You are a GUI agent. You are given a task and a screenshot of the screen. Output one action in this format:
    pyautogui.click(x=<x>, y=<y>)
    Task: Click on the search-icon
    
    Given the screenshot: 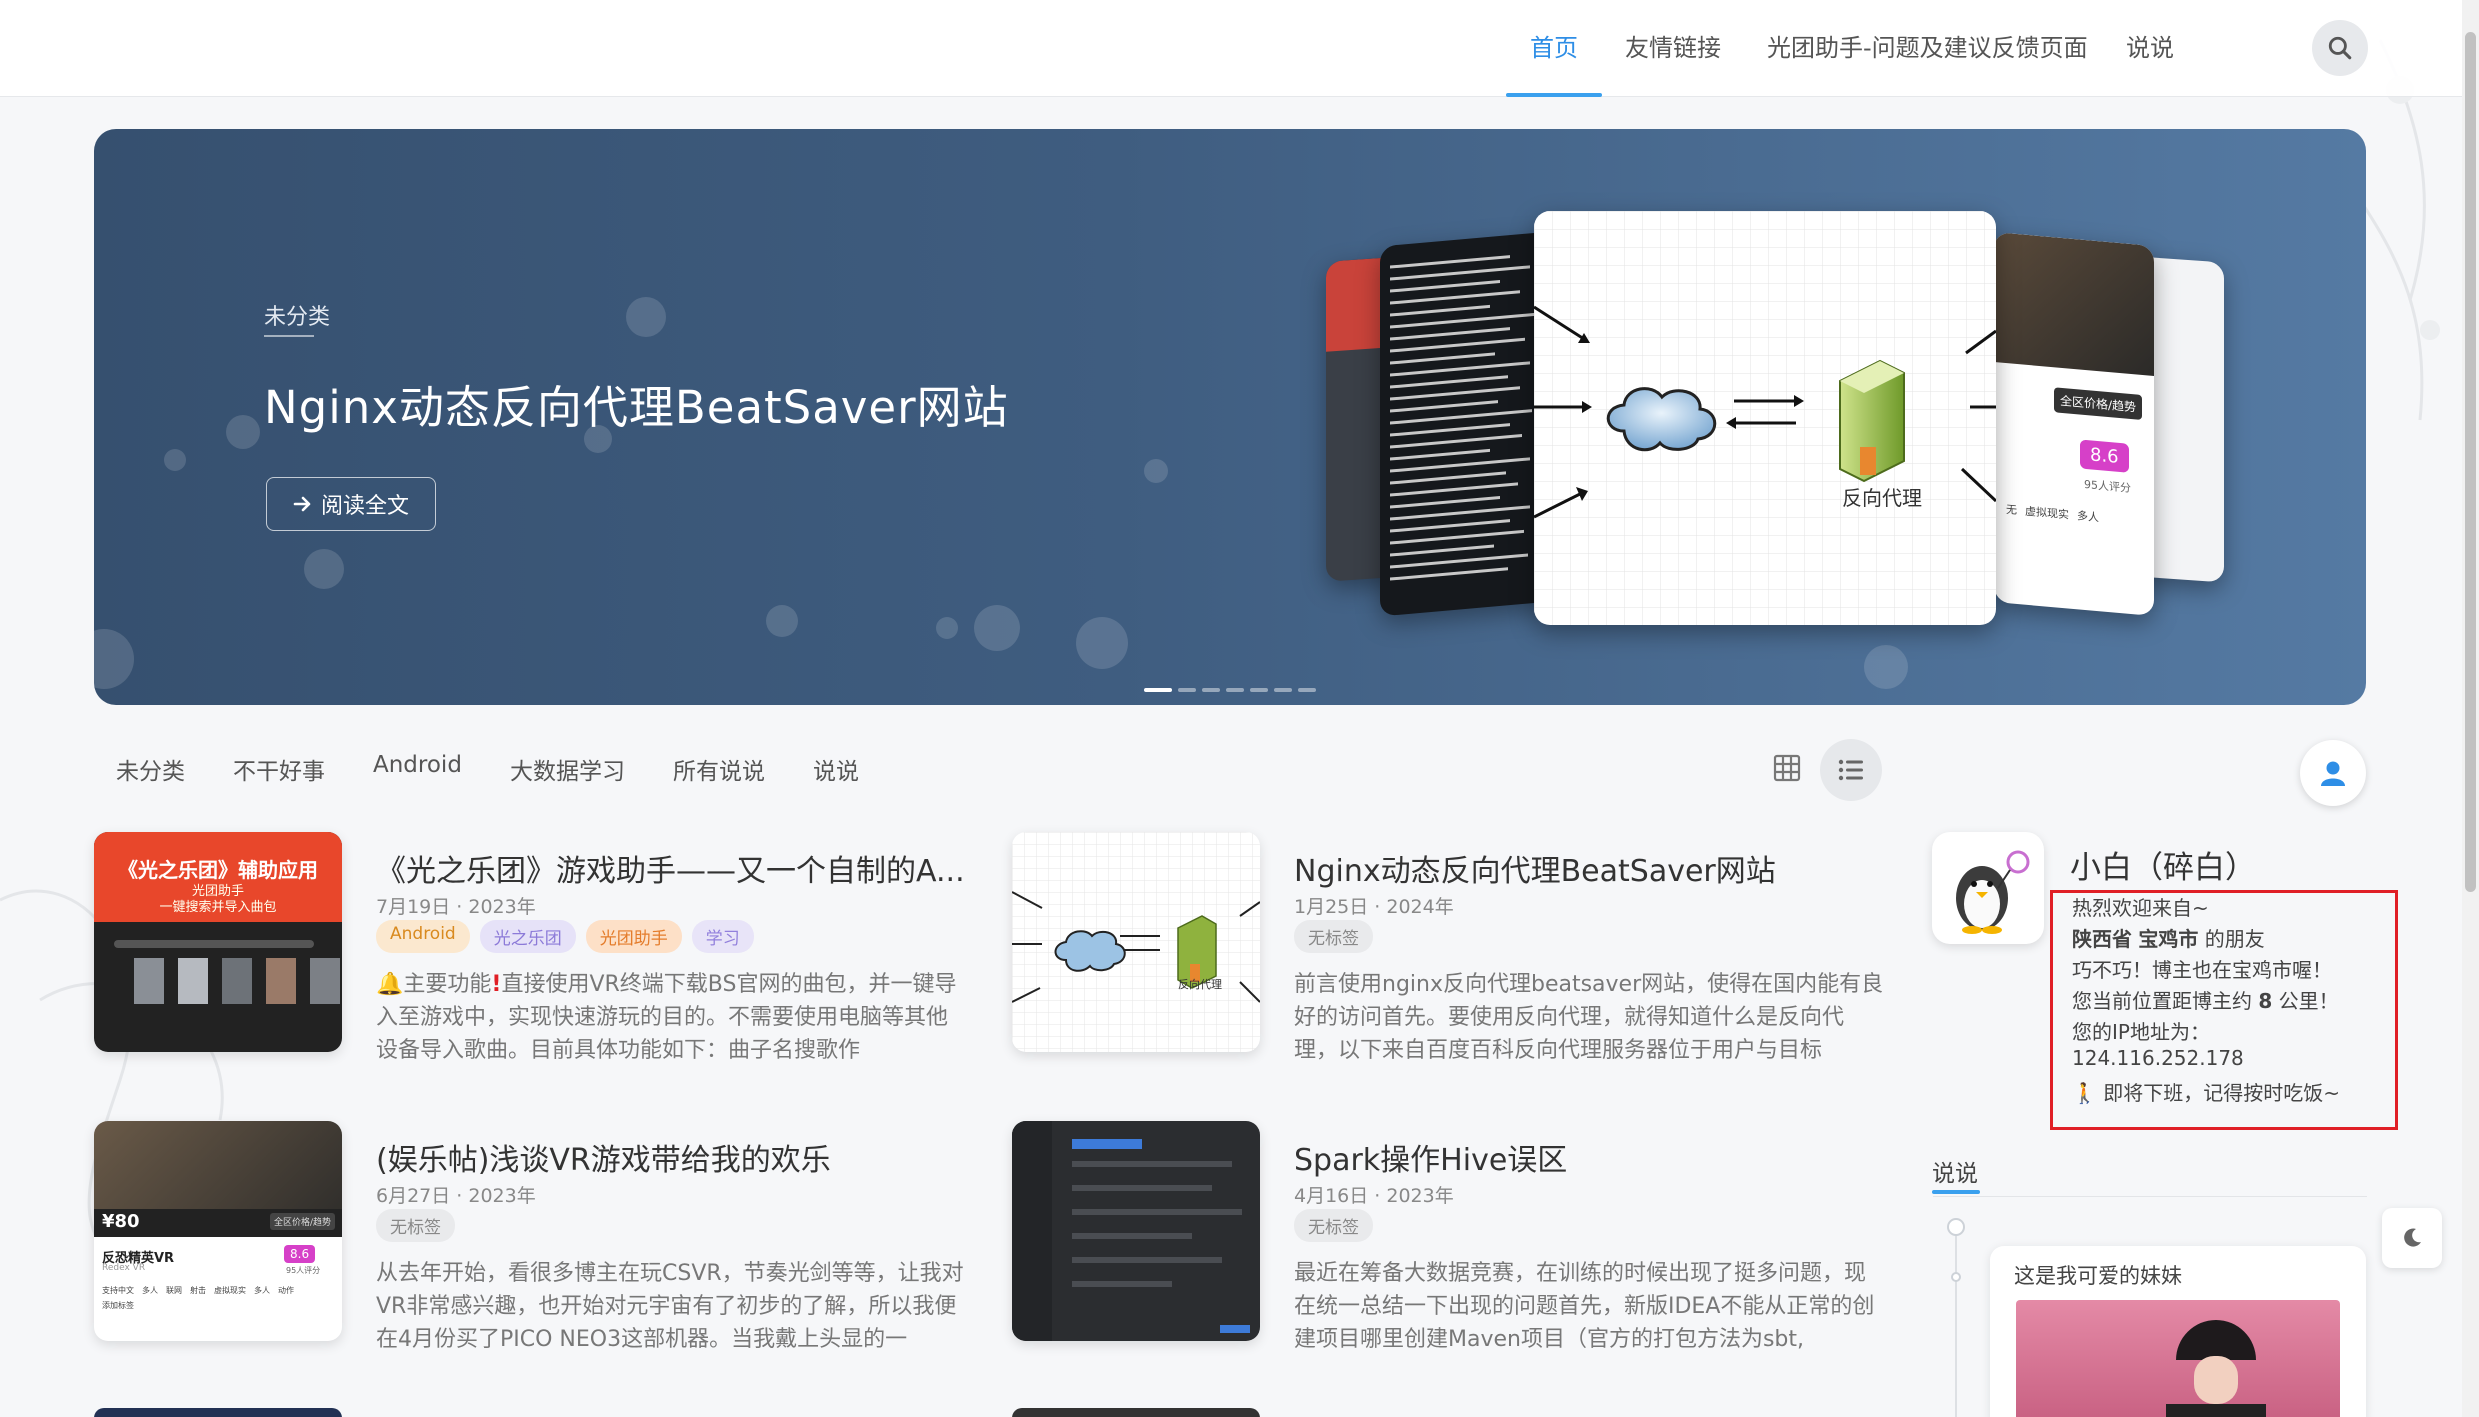 What is the action you would take?
    pyautogui.click(x=2340, y=48)
    